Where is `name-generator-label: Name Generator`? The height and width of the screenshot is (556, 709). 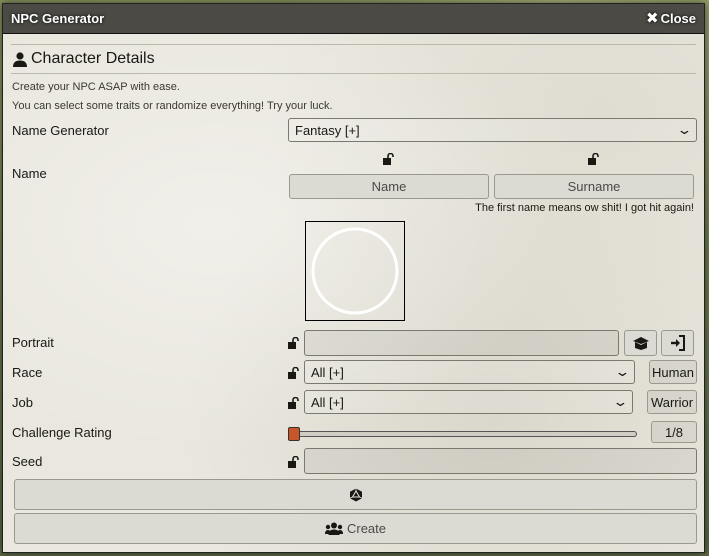
name-generator-label: Name Generator is located at coordinates (60, 130).